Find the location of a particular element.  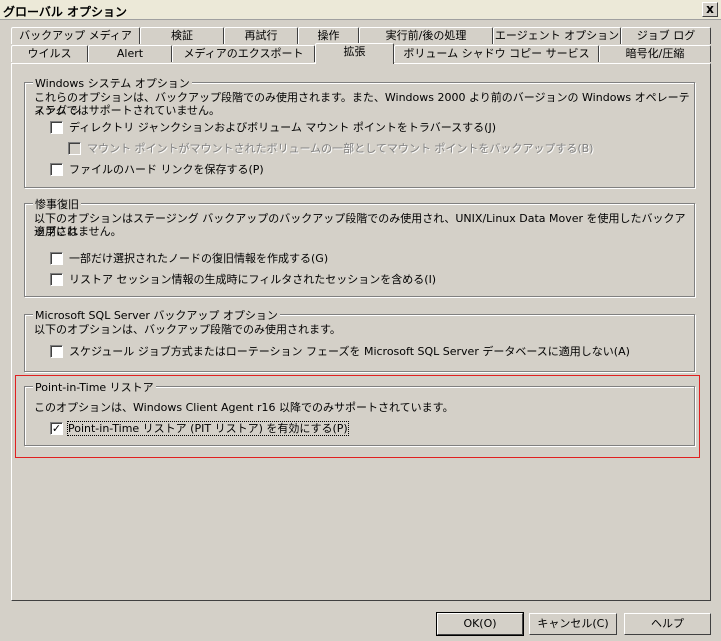

tab-job-log: ジョブ ログ is located at coordinates (666, 35).